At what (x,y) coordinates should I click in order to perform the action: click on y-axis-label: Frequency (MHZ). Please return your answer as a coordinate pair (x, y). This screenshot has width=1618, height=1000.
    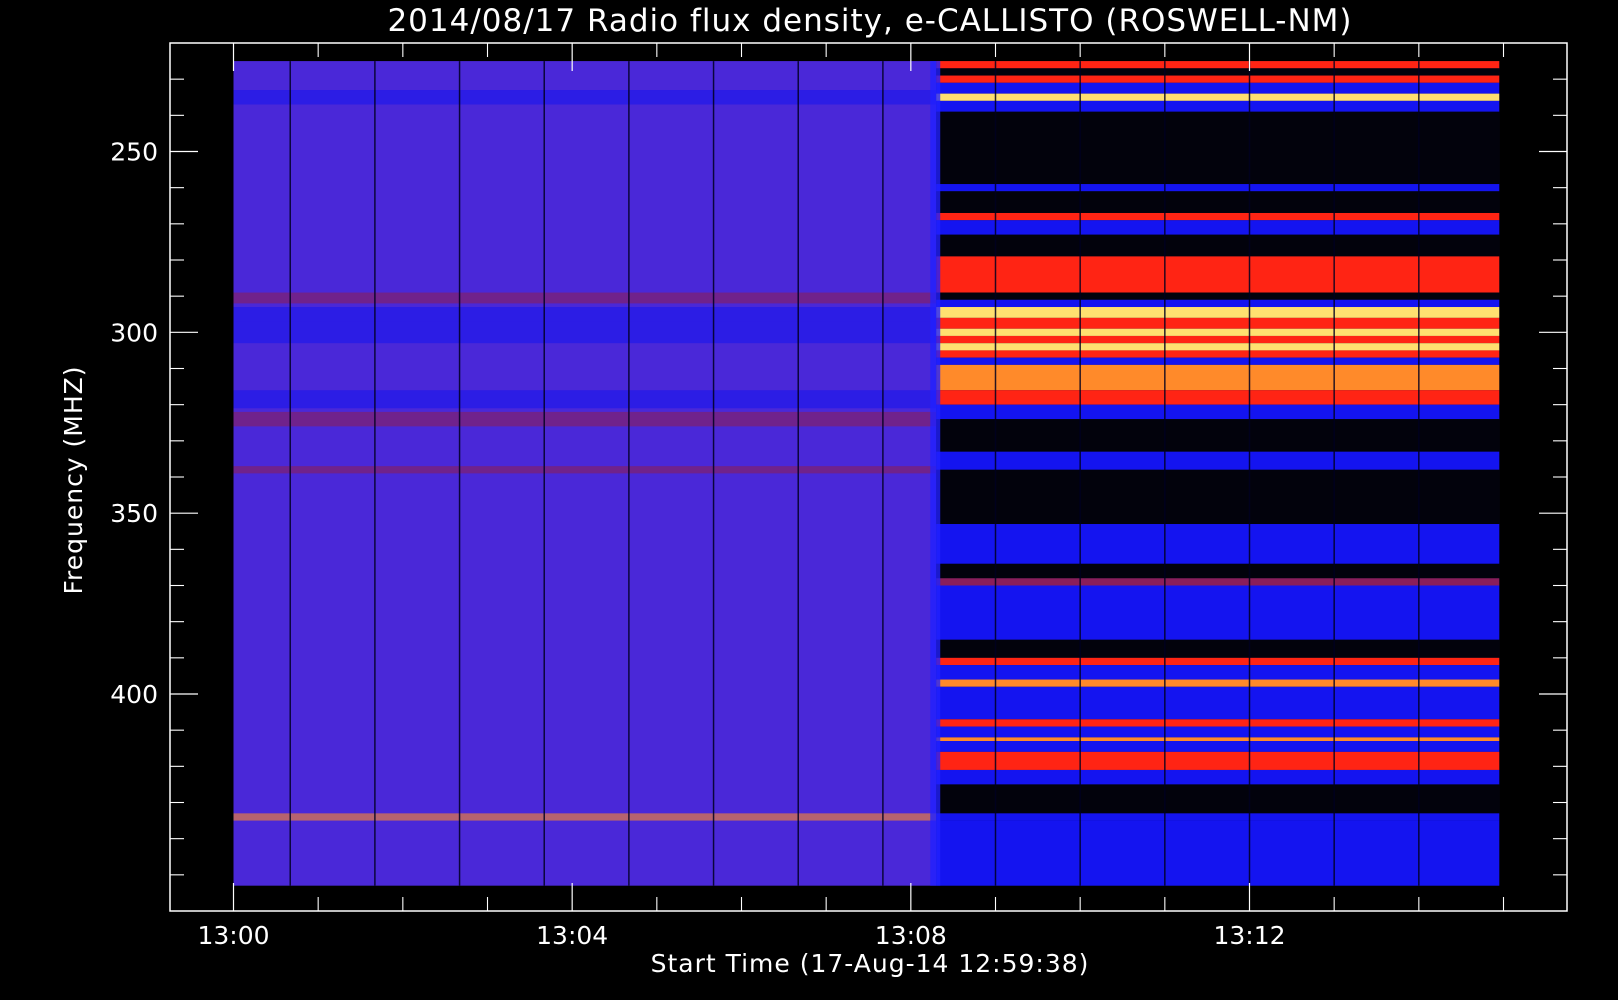
    Looking at the image, I should click on (73, 479).